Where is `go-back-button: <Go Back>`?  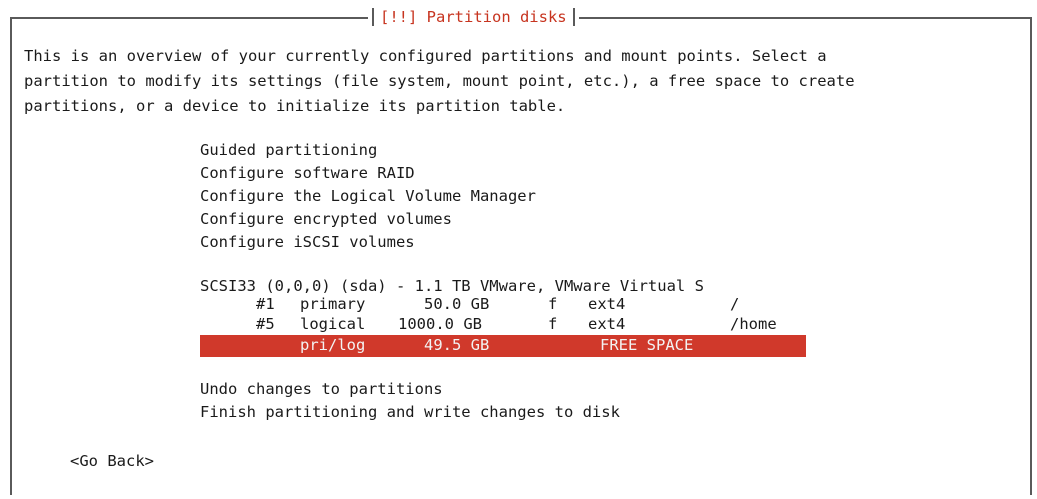 go-back-button: <Go Back> is located at coordinates (112, 461).